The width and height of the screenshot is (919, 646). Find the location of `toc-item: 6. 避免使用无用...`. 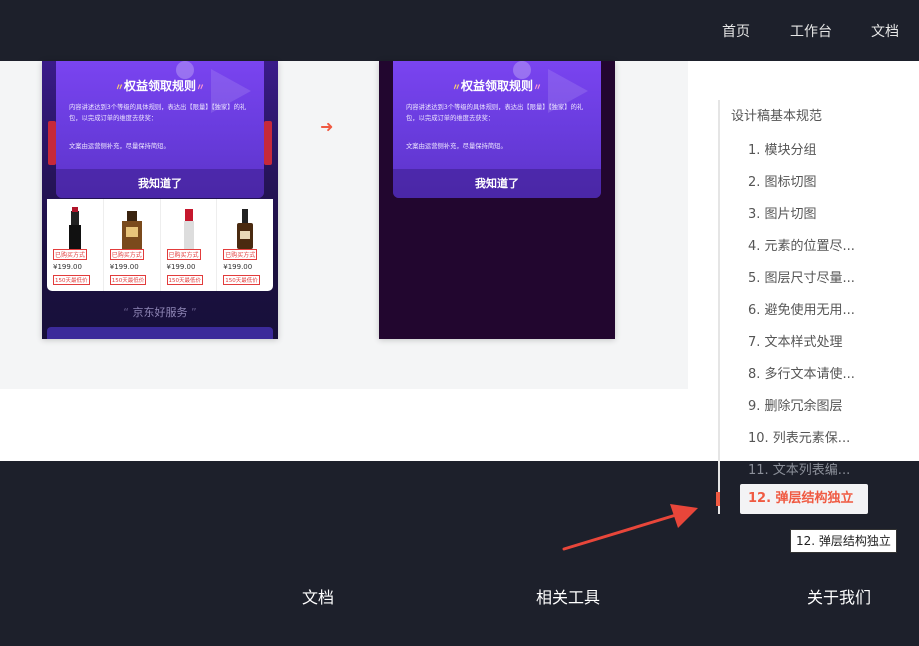

toc-item: 6. 避免使用无用... is located at coordinates (801, 308).